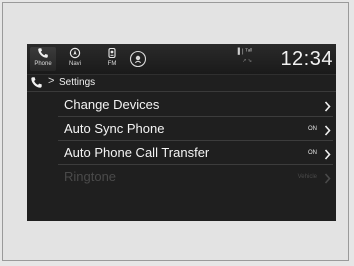 This screenshot has width=354, height=266. Describe the element at coordinates (137, 152) in the screenshot. I see `list-item-label: Auto Phone Call Transfer` at that location.